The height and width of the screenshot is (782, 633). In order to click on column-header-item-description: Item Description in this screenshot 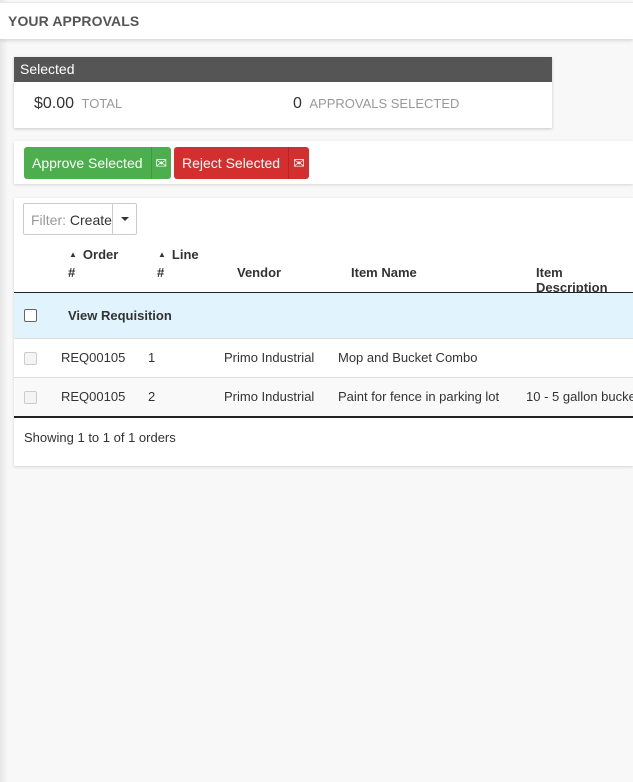, I will do `click(584, 280)`.